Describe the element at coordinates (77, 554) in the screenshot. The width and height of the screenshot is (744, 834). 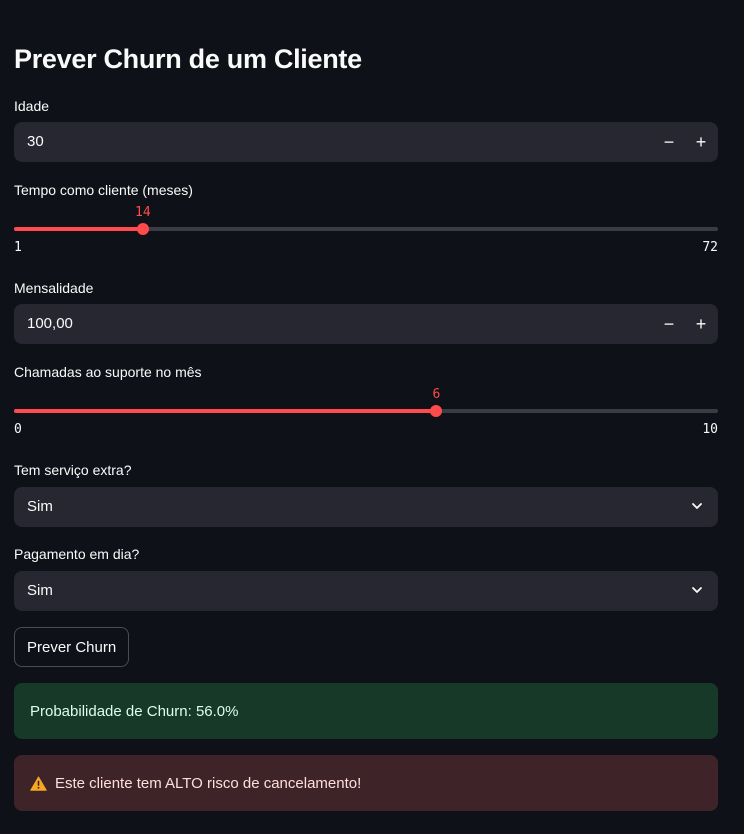
I see `pagamento-label: Pagamento em dia?` at that location.